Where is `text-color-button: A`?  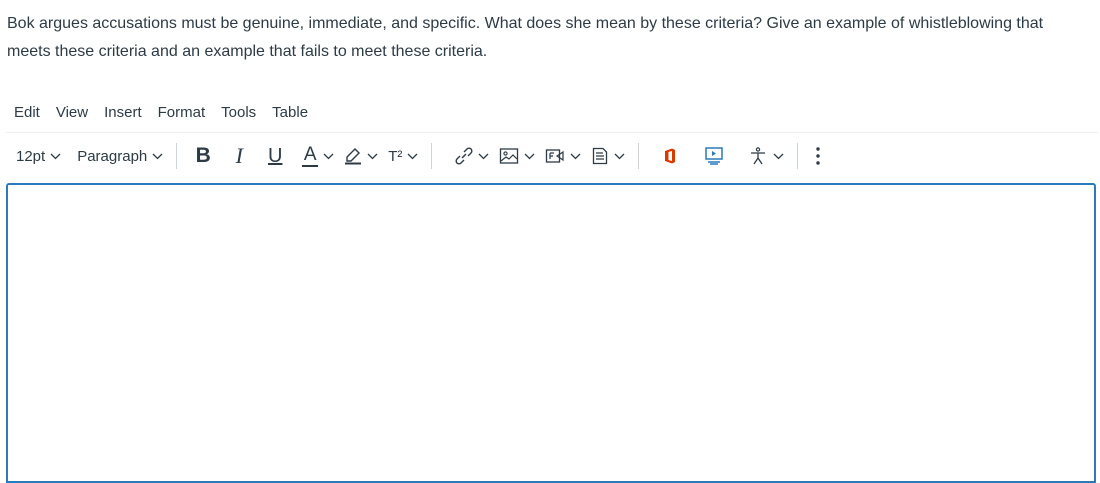
text-color-button: A is located at coordinates (318, 156).